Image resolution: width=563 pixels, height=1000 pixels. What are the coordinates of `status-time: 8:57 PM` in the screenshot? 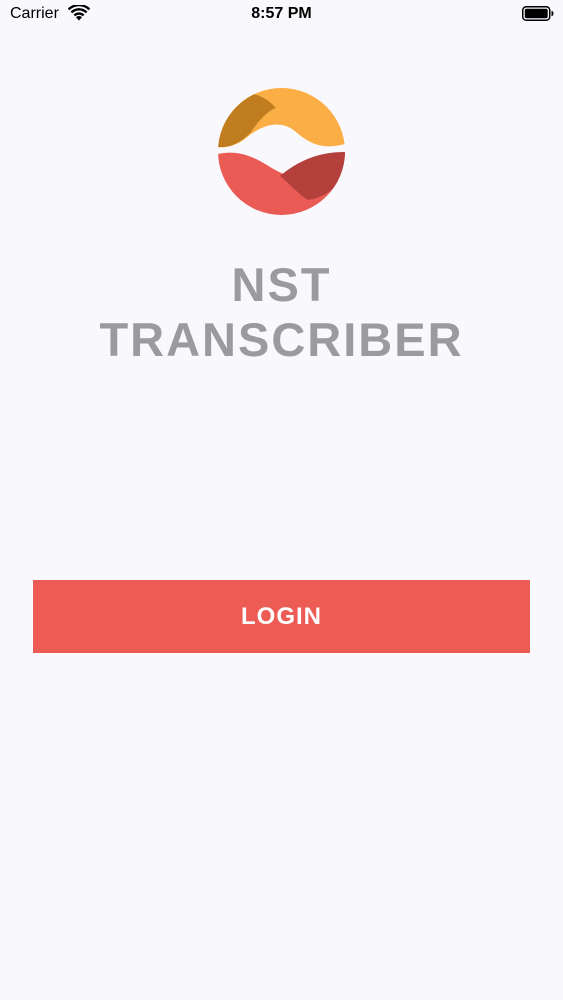 It's located at (281, 13).